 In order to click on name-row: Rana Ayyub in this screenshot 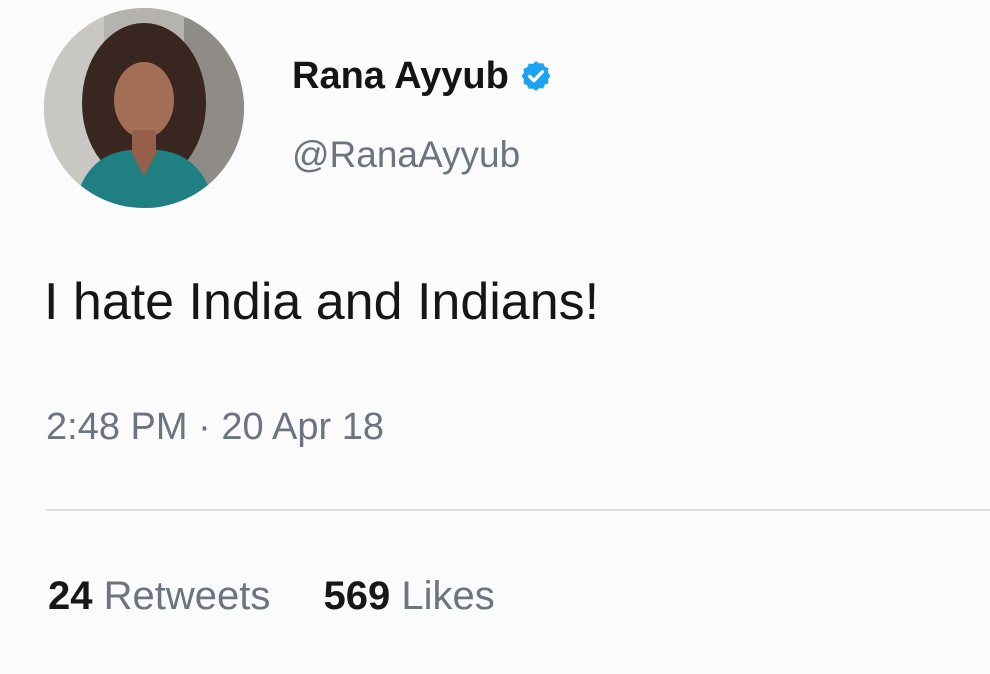, I will do `click(422, 76)`.